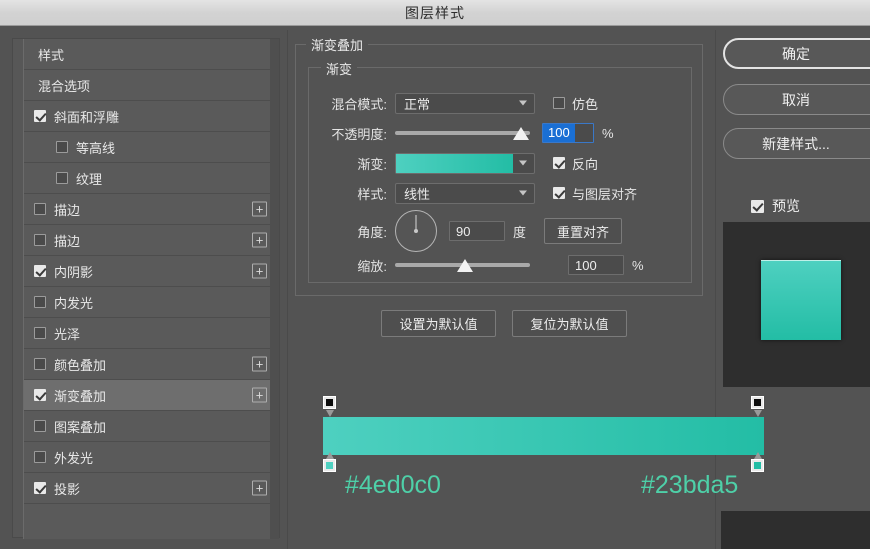  What do you see at coordinates (149, 85) in the screenshot?
I see `sidebar-item-1: 混合选项` at bounding box center [149, 85].